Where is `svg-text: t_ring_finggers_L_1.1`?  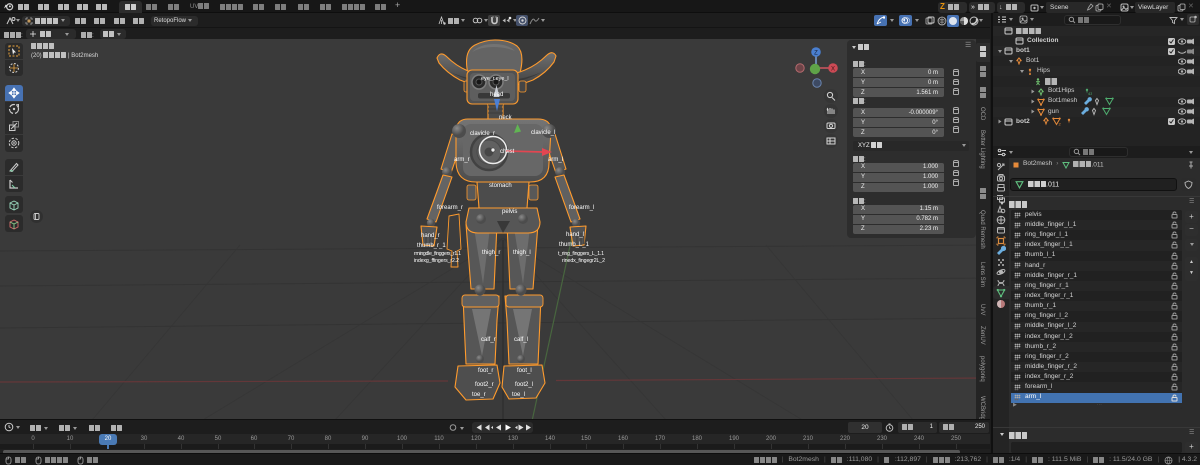 svg-text: t_ring_finggers_L_1.1 is located at coordinates (581, 254).